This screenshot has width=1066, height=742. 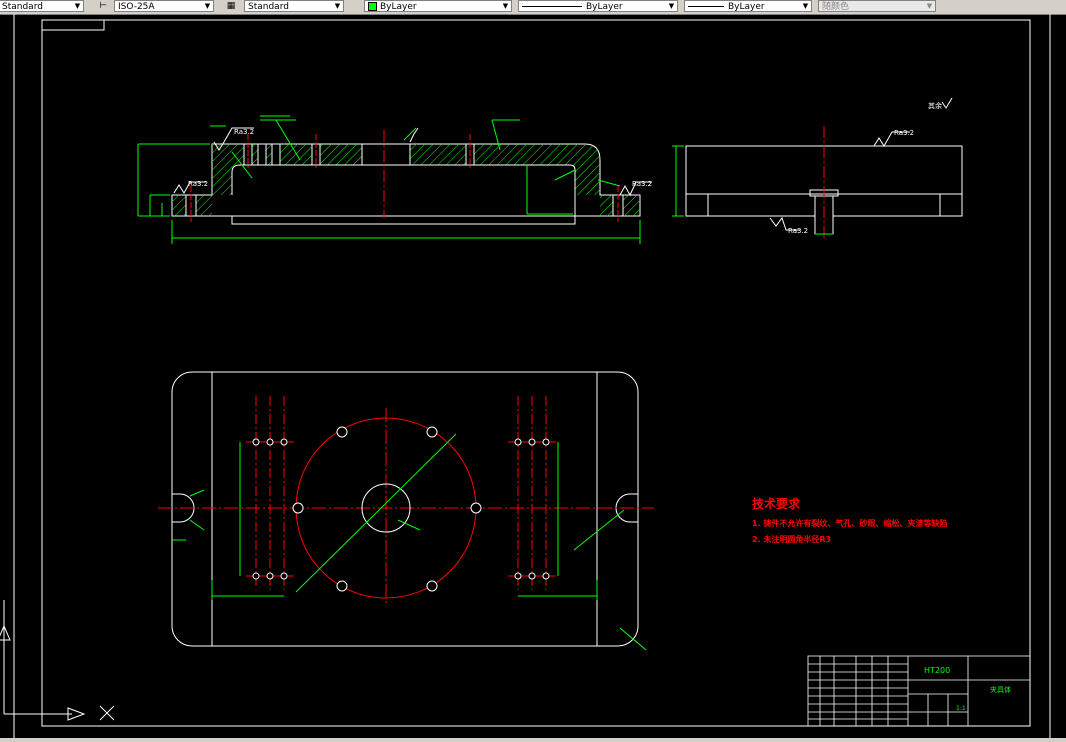 What do you see at coordinates (552, 6) in the screenshot?
I see `linetype-preview-icon` at bounding box center [552, 6].